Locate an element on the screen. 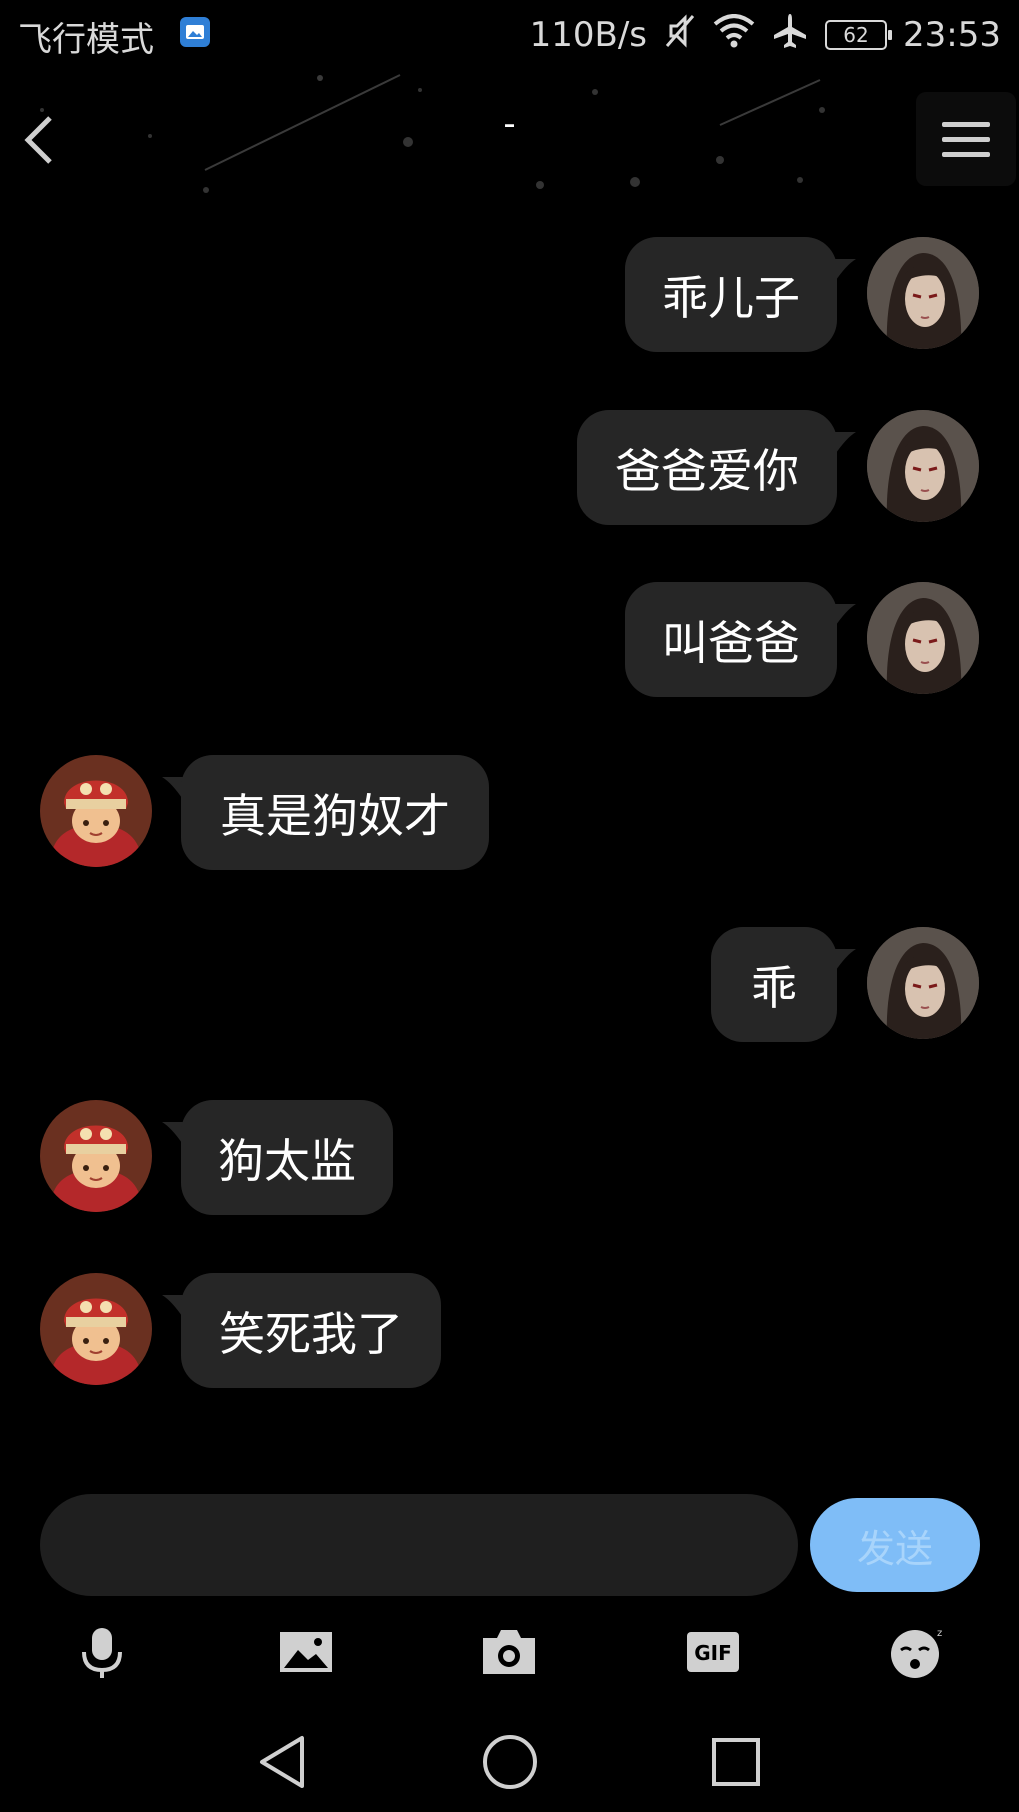 This screenshot has width=1019, height=1812. airplane-icon is located at coordinates (790, 35).